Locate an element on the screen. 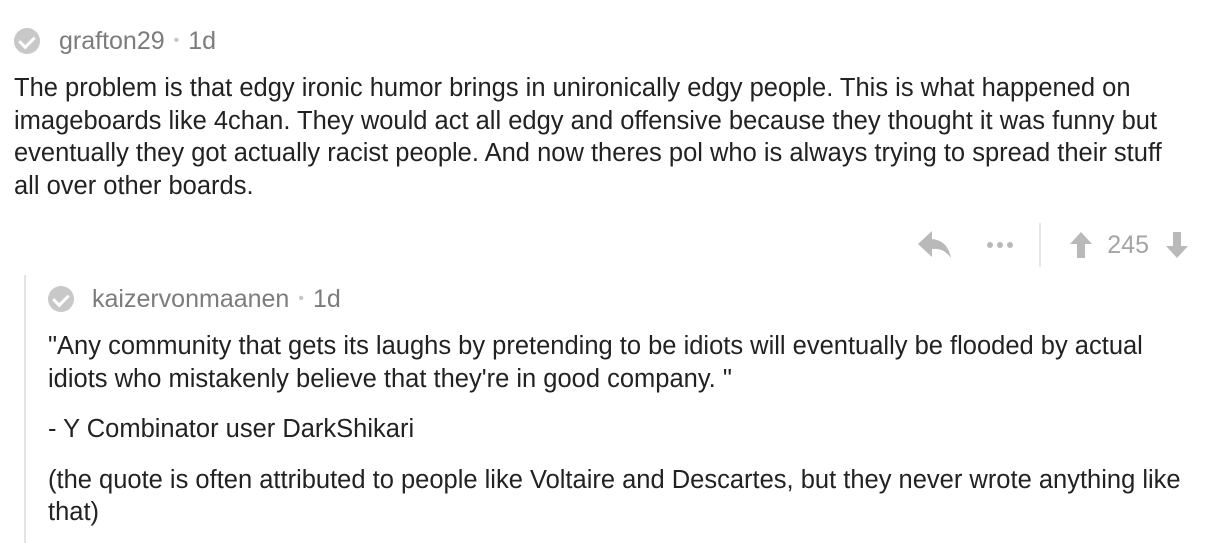 The width and height of the screenshot is (1209, 543). reply-meta: kaizervonmaanen • 1d is located at coordinates (618, 299).